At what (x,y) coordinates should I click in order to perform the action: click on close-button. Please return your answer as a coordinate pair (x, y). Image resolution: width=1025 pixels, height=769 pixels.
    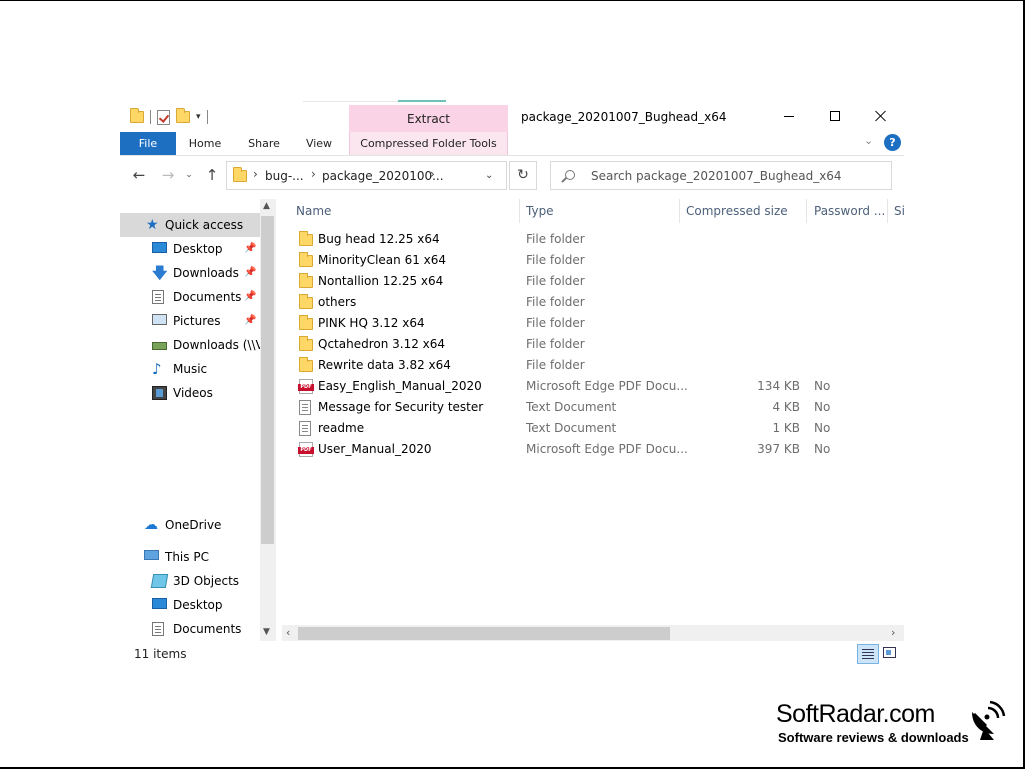
    Looking at the image, I should click on (881, 116).